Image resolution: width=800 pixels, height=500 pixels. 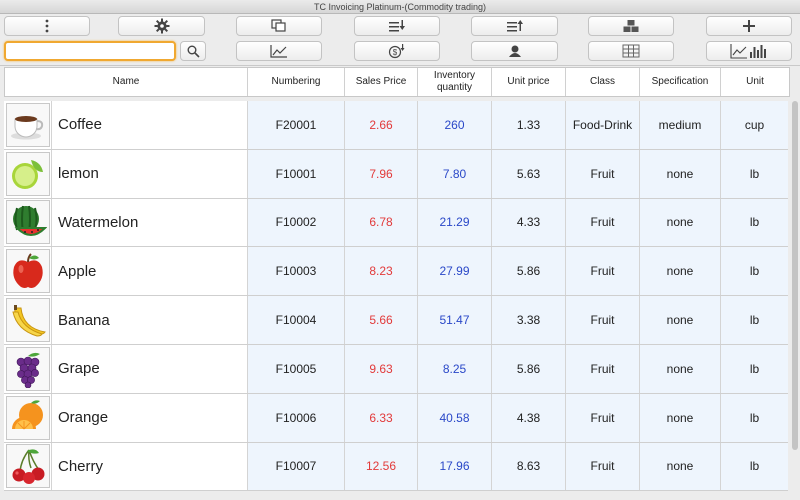 What do you see at coordinates (150, 417) in the screenshot?
I see `product-name: Orange` at bounding box center [150, 417].